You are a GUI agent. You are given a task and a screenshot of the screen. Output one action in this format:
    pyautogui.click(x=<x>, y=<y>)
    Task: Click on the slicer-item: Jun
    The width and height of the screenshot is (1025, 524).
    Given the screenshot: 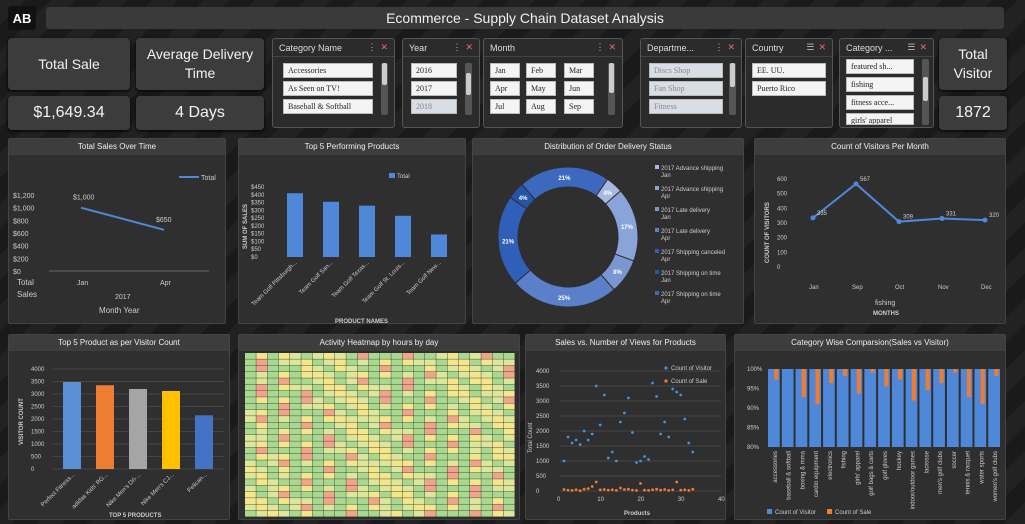 What is the action you would take?
    pyautogui.click(x=579, y=88)
    